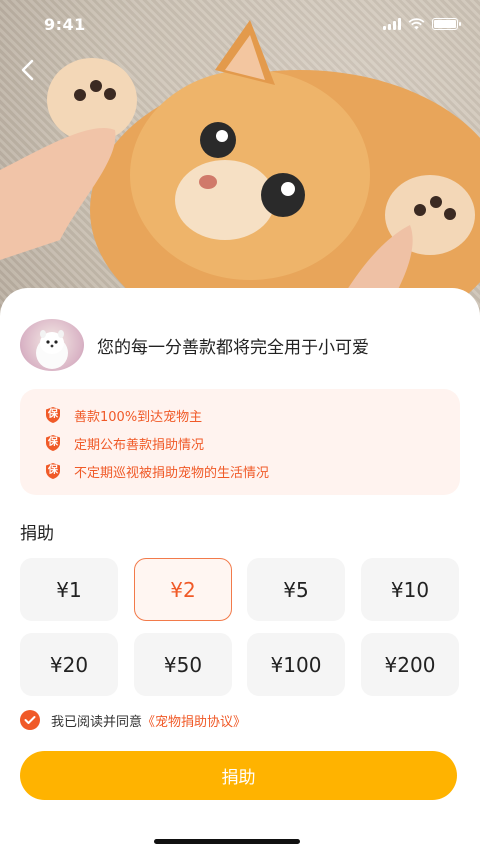 This screenshot has width=480, height=853. I want to click on guarantee-item: 保 善款100%到达宠物主, so click(252, 415).